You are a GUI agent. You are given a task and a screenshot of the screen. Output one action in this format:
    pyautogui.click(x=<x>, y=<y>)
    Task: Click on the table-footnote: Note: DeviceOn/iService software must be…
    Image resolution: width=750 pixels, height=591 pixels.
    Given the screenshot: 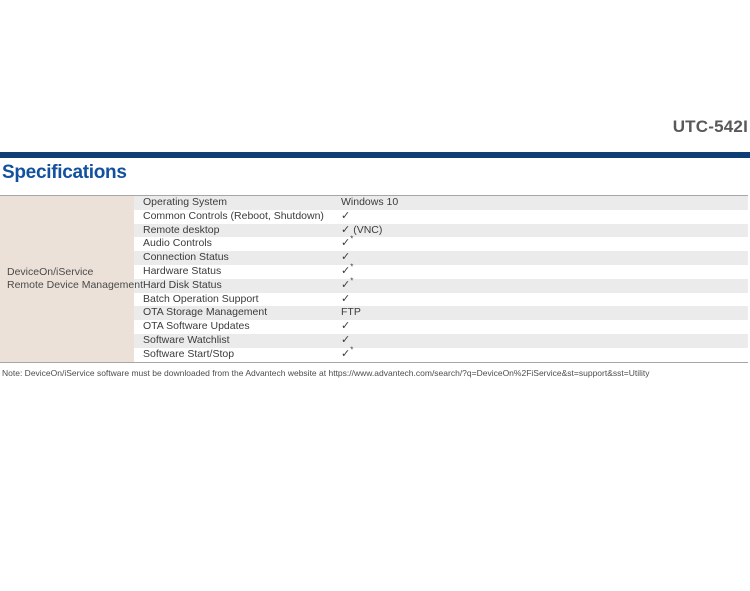 What is the action you would take?
    pyautogui.click(x=326, y=373)
    